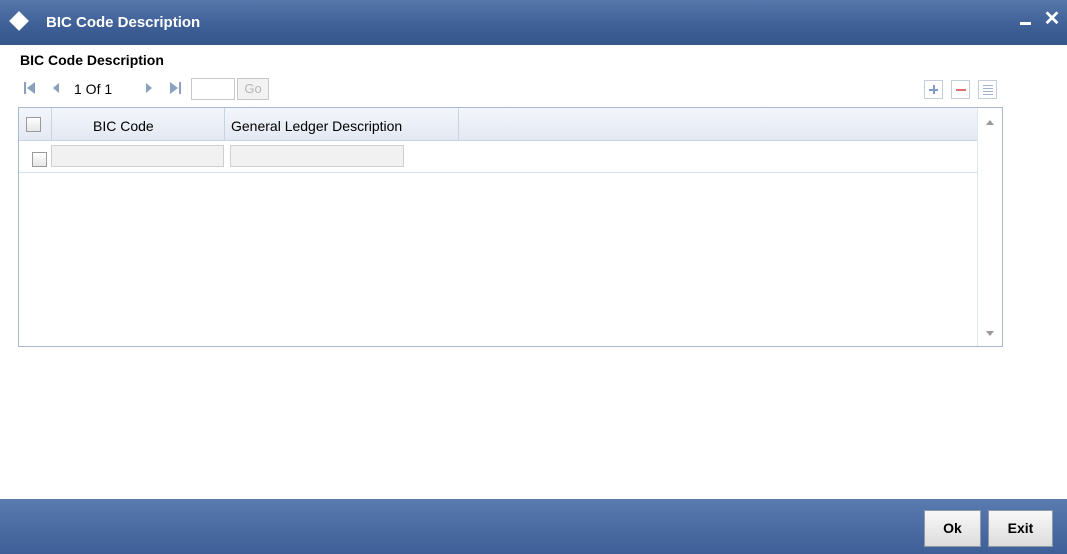  What do you see at coordinates (933, 89) in the screenshot?
I see `add-row-icon` at bounding box center [933, 89].